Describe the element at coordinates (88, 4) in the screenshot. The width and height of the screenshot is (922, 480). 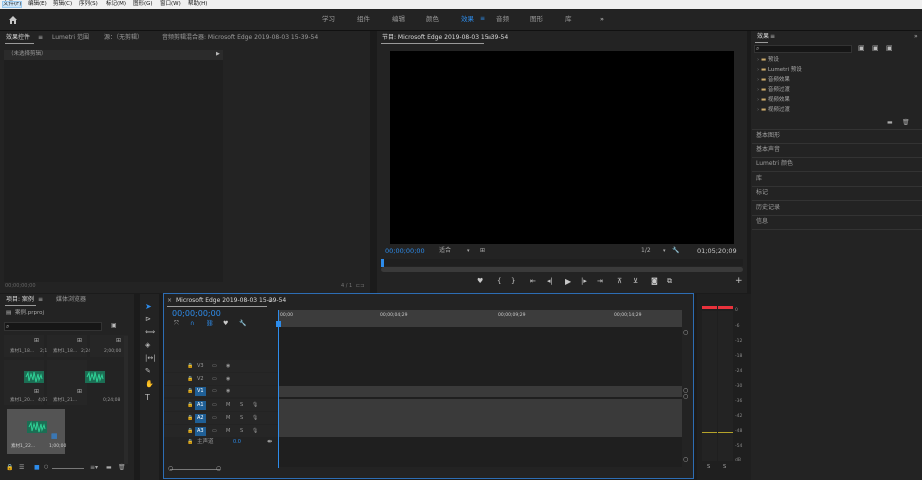
I see `menu-sequence: 序列(S)` at that location.